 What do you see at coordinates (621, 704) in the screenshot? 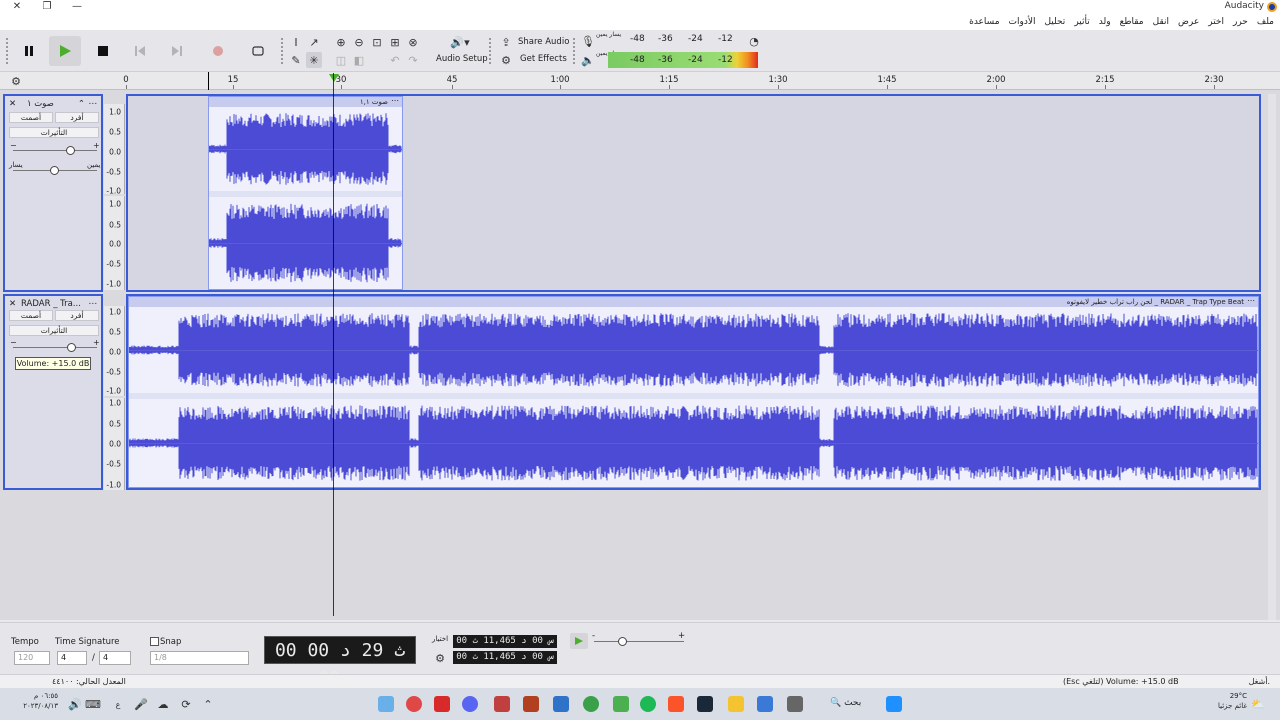
I see `minecraft-app-icon` at bounding box center [621, 704].